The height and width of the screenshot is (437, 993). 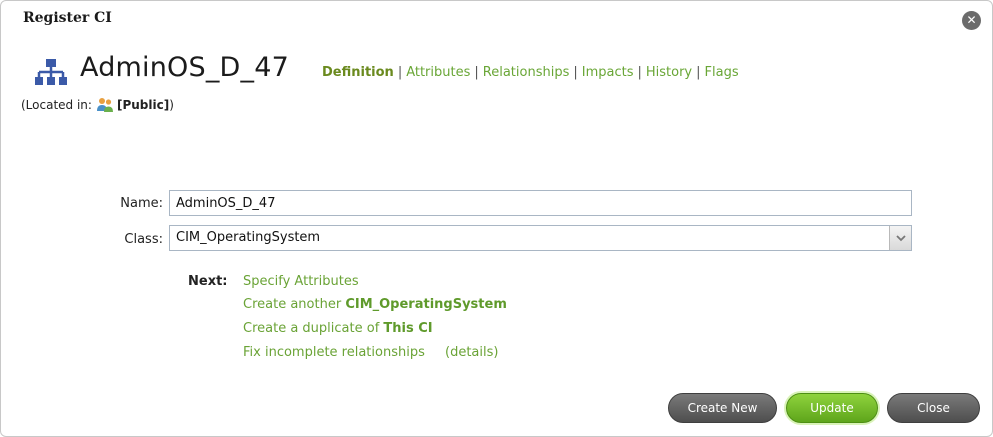 I want to click on fix-relationships-row: Fix incomplete relationships (details), so click(x=370, y=352).